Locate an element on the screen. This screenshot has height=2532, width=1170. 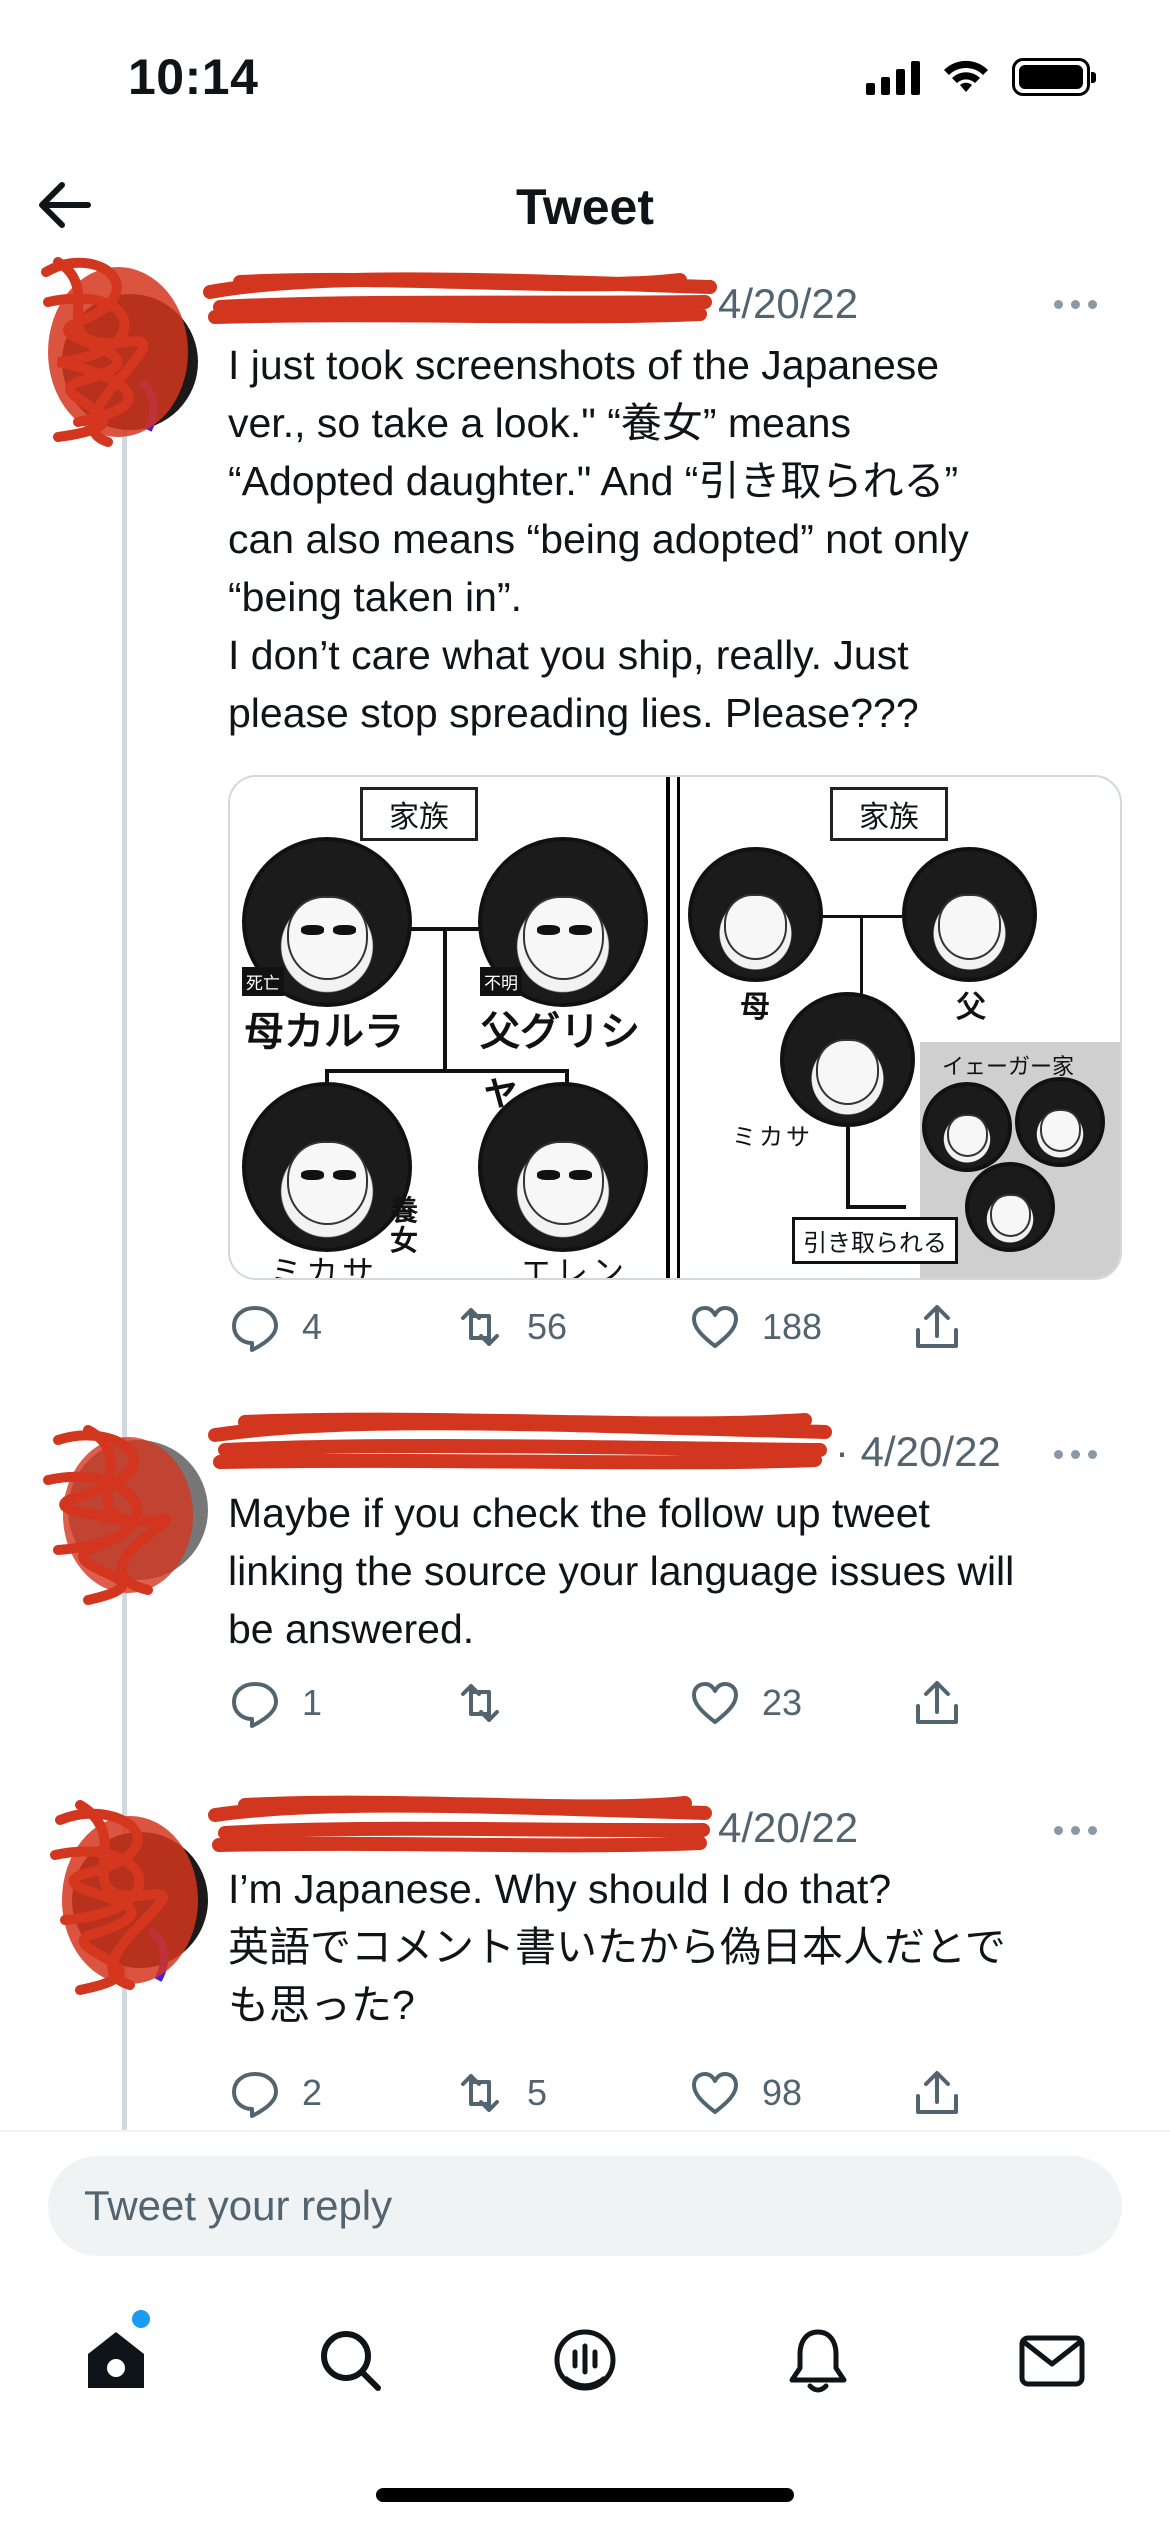
manga-panel-right: 家族 母 父 ミカサ イェーガー家 引き取られる is located at coordinates (900, 1027).